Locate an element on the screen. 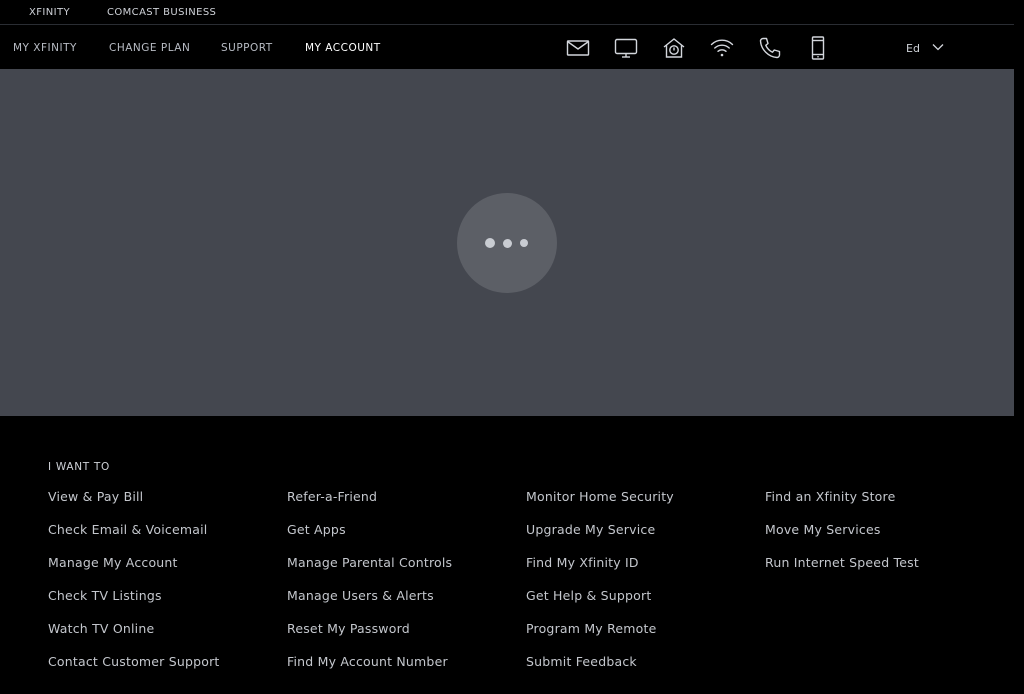 This screenshot has height=694, width=1024. mail-icon is located at coordinates (578, 48).